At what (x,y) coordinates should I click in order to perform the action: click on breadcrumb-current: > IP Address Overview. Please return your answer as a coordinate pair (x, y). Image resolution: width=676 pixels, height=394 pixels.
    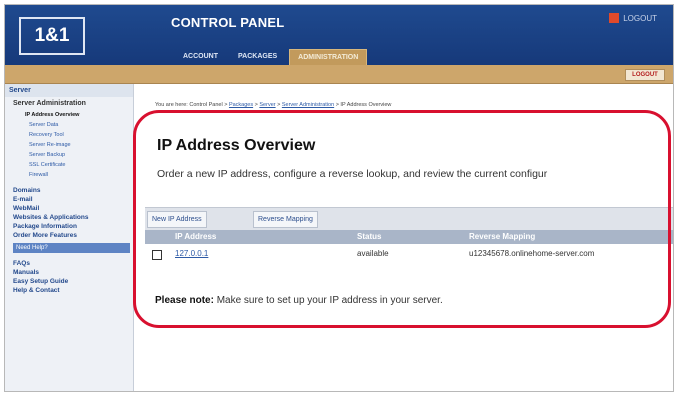
    Looking at the image, I should click on (363, 105).